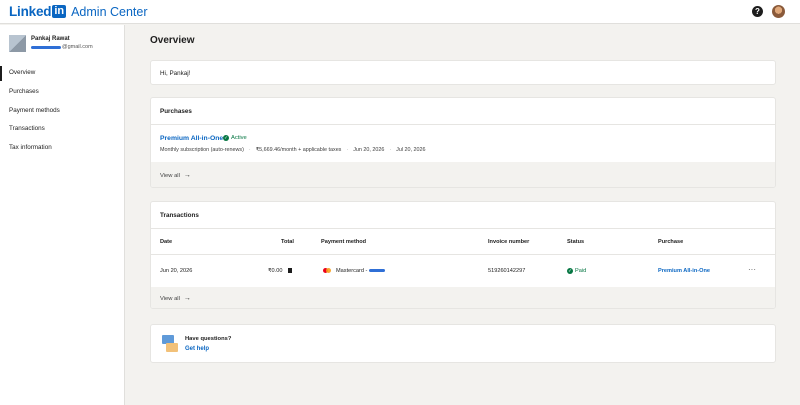  I want to click on transactions-view-all-link: View all →, so click(175, 298).